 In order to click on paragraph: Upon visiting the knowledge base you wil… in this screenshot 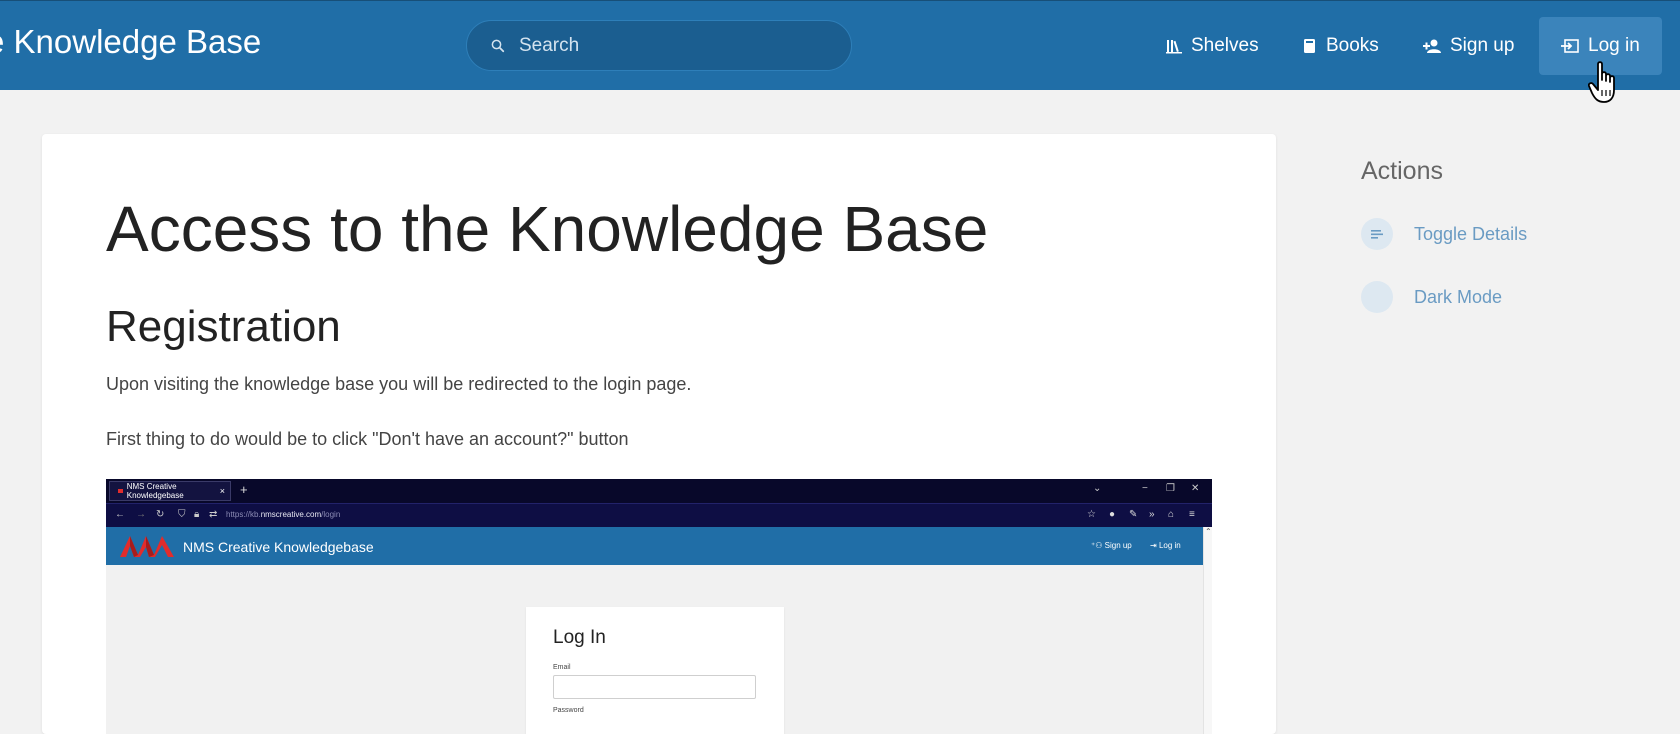, I will do `click(399, 384)`.